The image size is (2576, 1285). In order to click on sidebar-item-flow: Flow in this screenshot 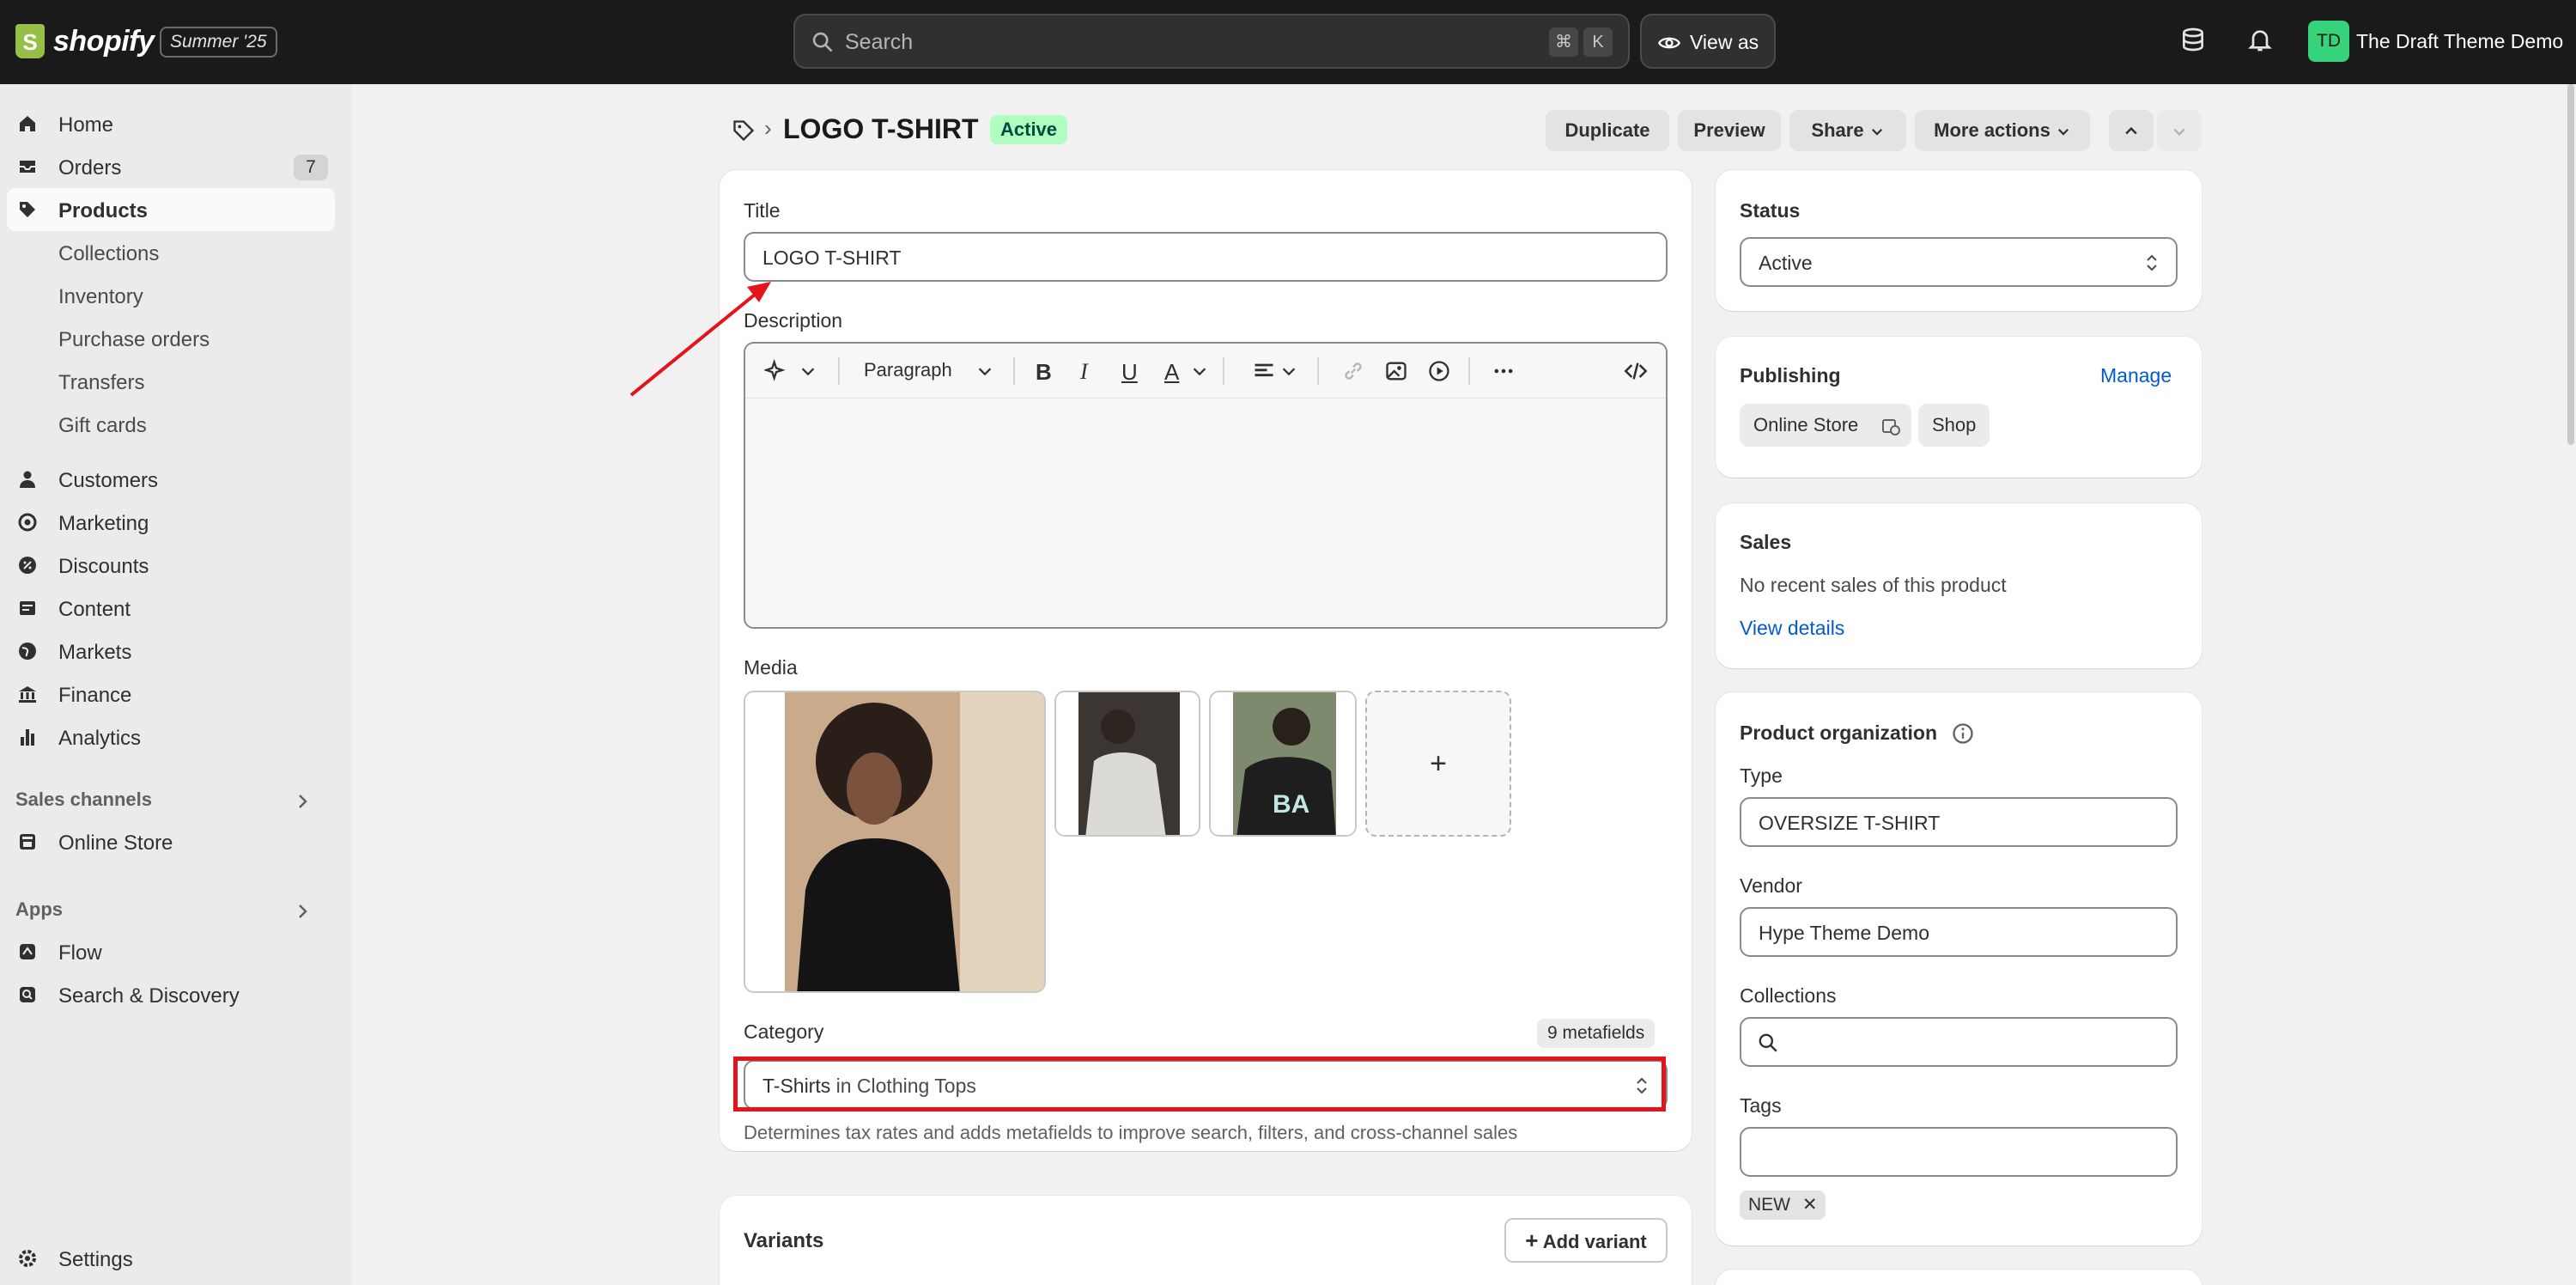, I will do `click(171, 952)`.